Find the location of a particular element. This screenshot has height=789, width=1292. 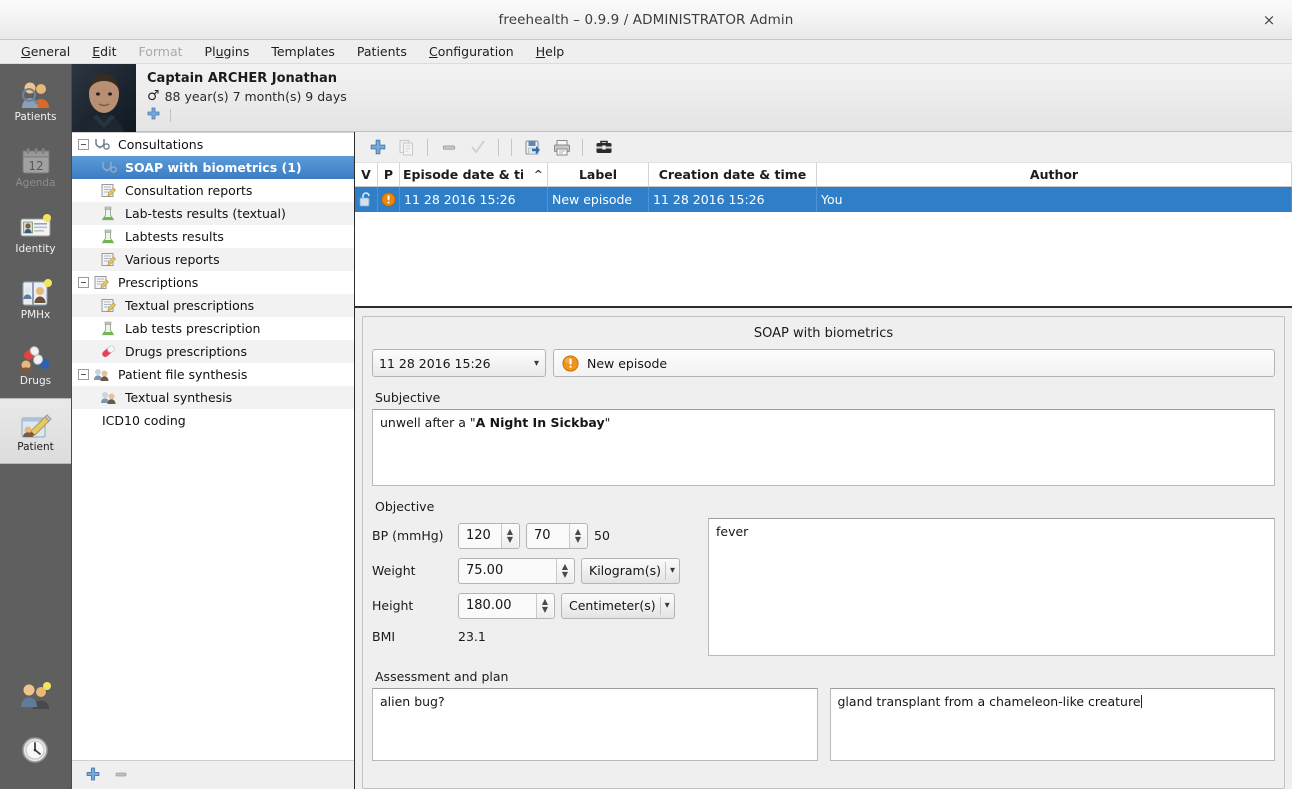

episode-meta-row: 11 28 2016 15:26 ▾ New episode is located at coordinates (823, 363).